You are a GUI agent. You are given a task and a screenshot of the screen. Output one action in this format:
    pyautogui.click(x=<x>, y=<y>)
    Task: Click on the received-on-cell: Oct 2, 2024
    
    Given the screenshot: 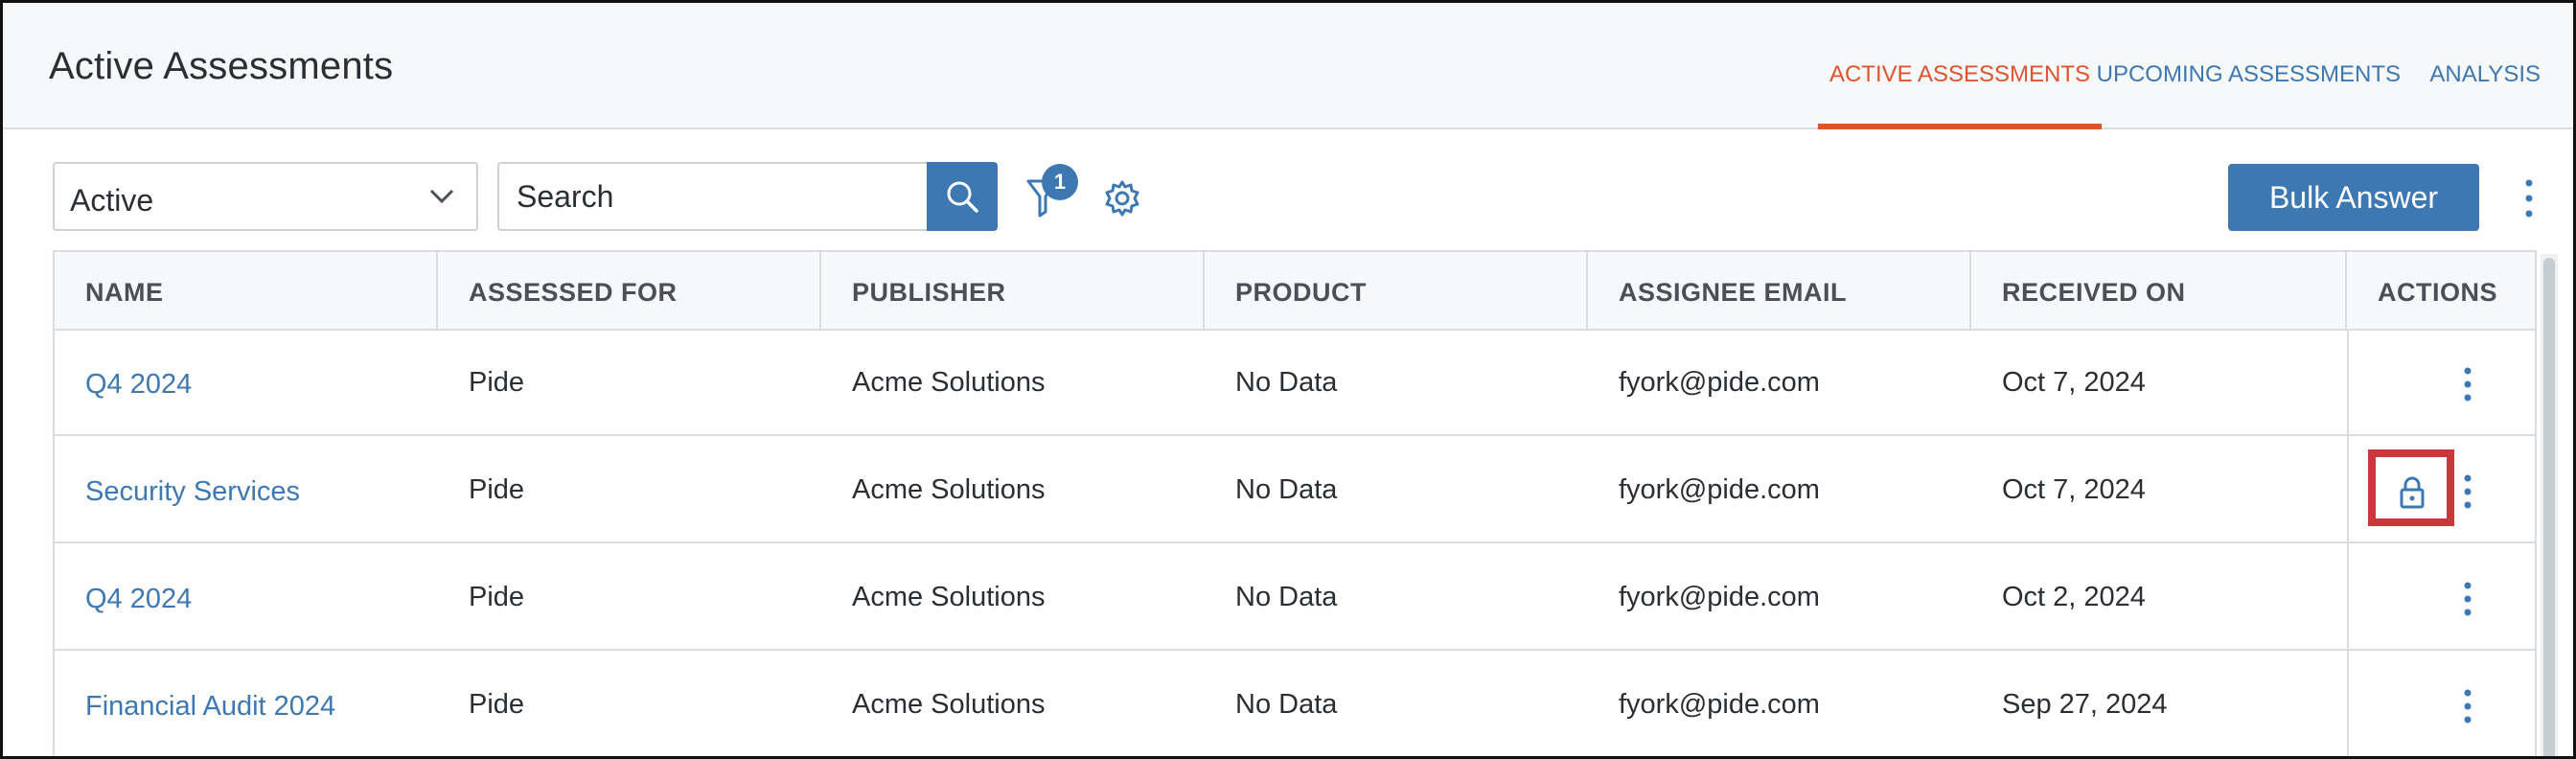 What is the action you would take?
    pyautogui.click(x=2074, y=597)
    